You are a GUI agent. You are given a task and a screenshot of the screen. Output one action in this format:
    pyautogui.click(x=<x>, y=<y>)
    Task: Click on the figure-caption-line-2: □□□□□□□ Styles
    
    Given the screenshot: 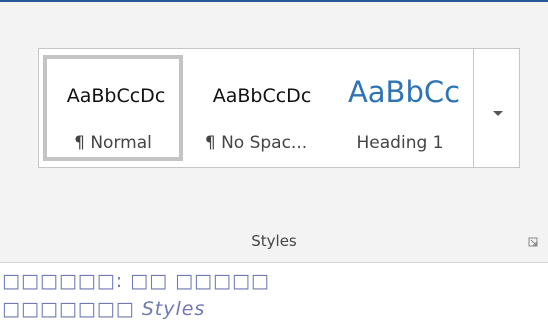 What is the action you would take?
    pyautogui.click(x=104, y=309)
    